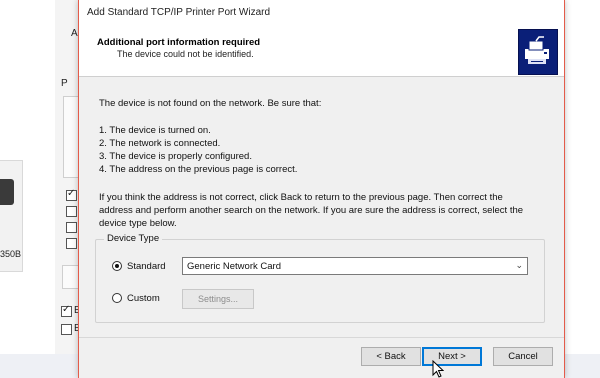 Image resolution: width=600 pixels, height=378 pixels. What do you see at coordinates (438, 369) in the screenshot?
I see `mouse-cursor-icon` at bounding box center [438, 369].